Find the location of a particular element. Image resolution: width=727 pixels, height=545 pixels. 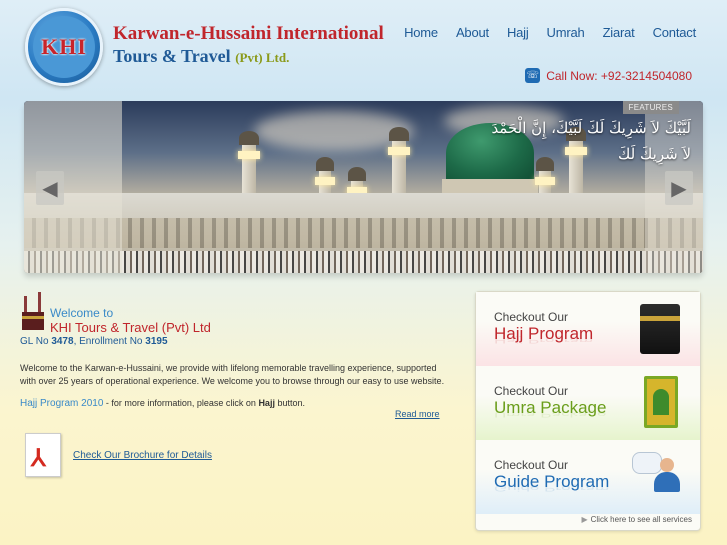

hajj-text: - for more information, please click on is located at coordinates (181, 403).